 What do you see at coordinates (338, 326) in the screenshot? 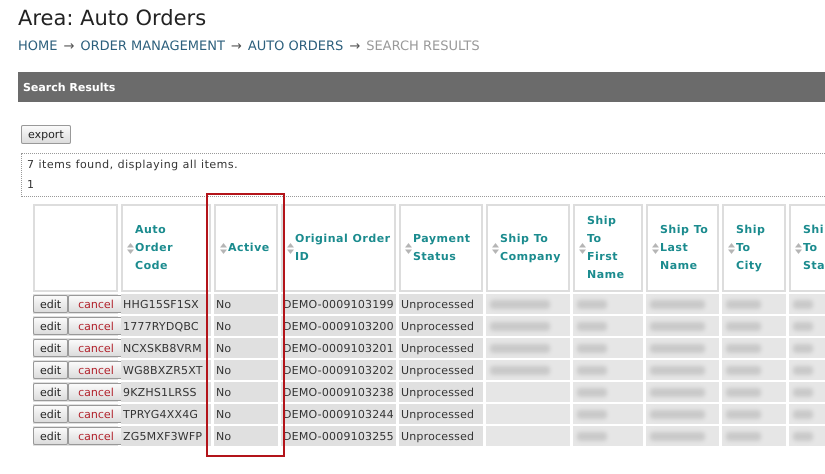
I see `table-cell: DEMO-0009103200` at bounding box center [338, 326].